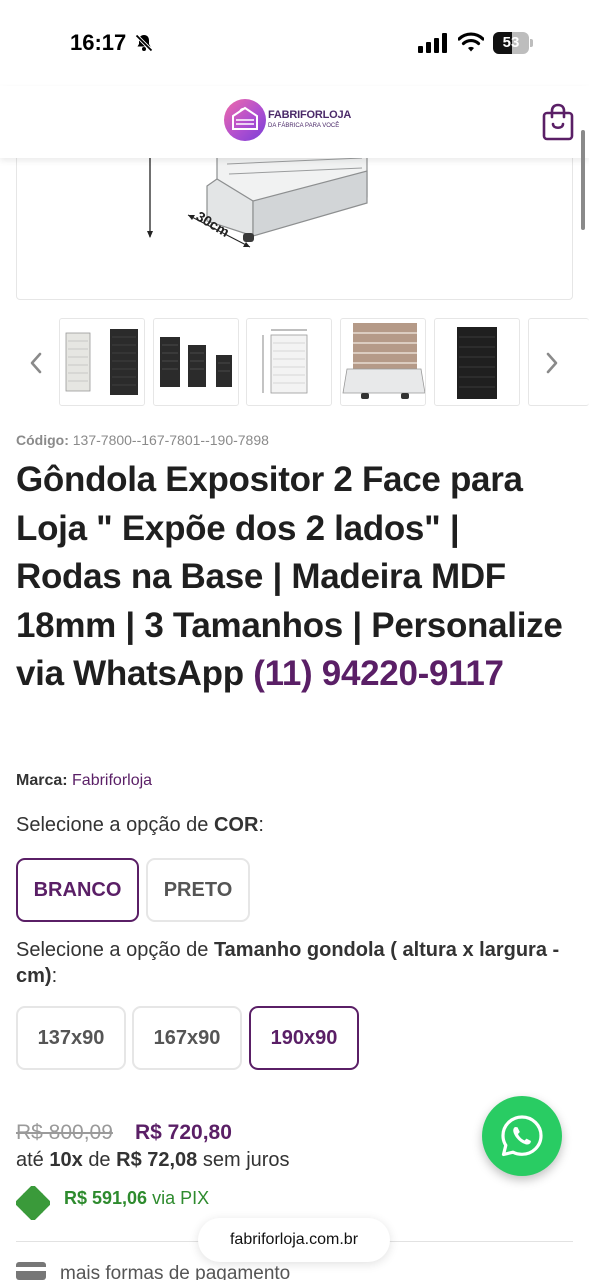  Describe the element at coordinates (77, 890) in the screenshot. I see `color-option-branco: BRANCO` at that location.